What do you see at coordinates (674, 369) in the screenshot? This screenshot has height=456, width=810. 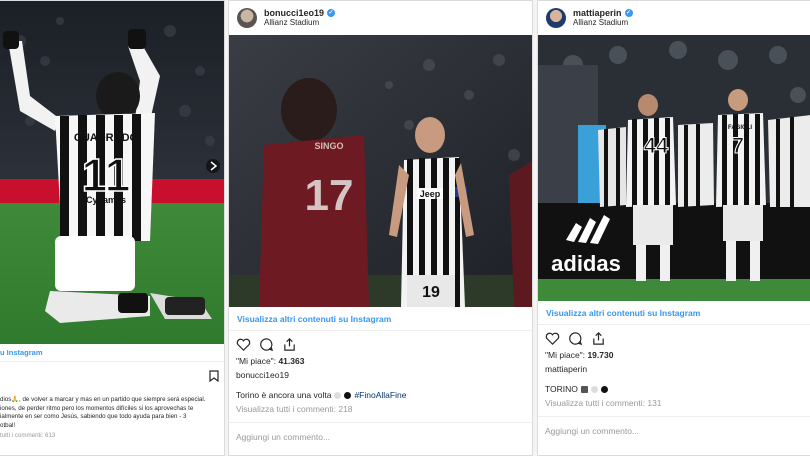 I see `post-owner: mattiaperin` at bounding box center [674, 369].